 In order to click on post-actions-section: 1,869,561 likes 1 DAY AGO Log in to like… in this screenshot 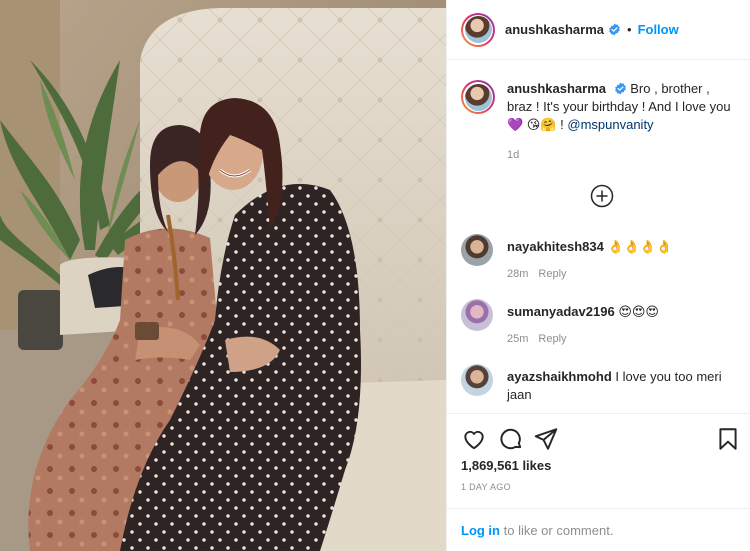, I will do `click(598, 482)`.